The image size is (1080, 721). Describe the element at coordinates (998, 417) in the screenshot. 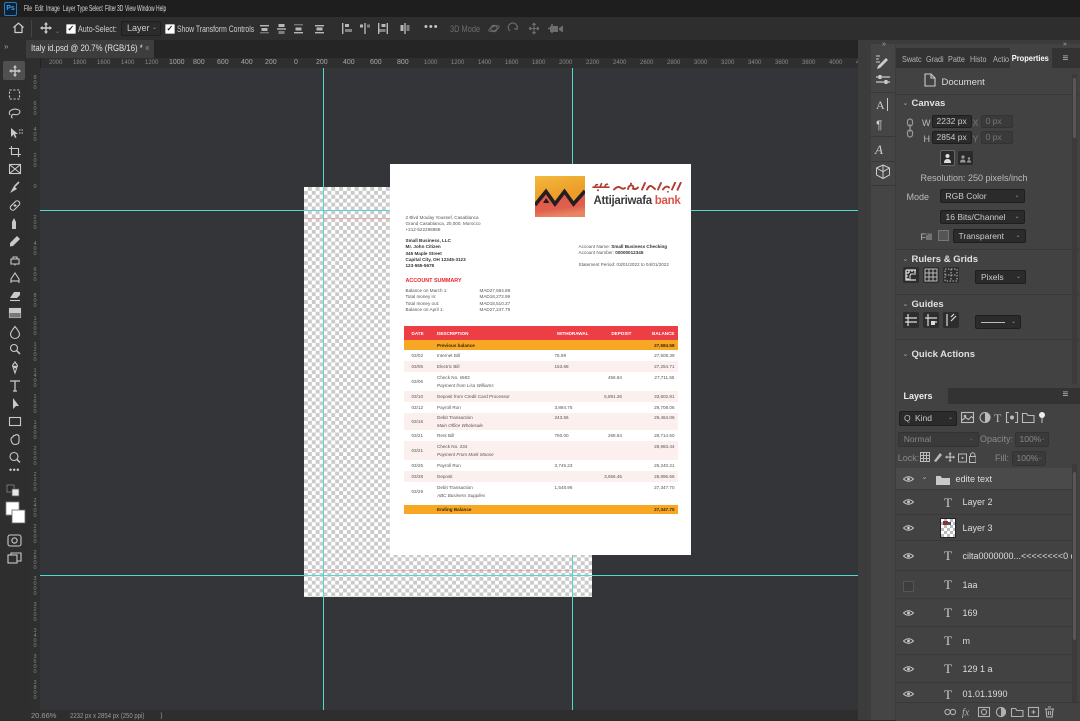

I see `svg-text: T` at that location.